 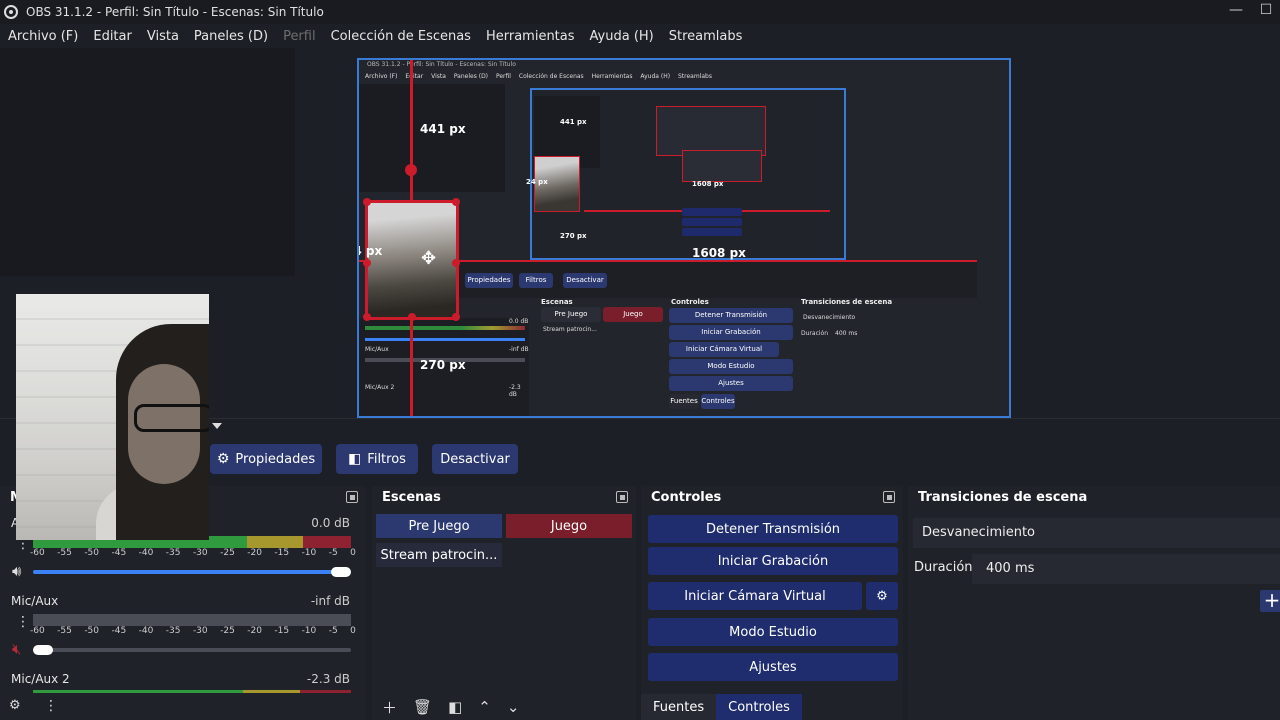 What do you see at coordinates (455, 707) in the screenshot?
I see `scene-filters-icon: ◧` at bounding box center [455, 707].